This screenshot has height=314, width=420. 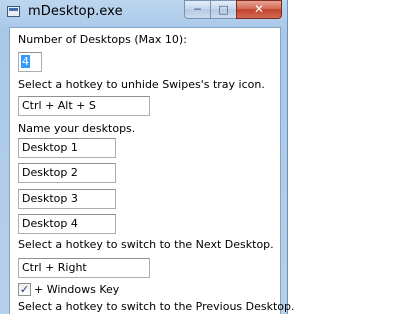 I want to click on title-bar: mDesktop.exe ─ □ ✕, so click(x=144, y=13).